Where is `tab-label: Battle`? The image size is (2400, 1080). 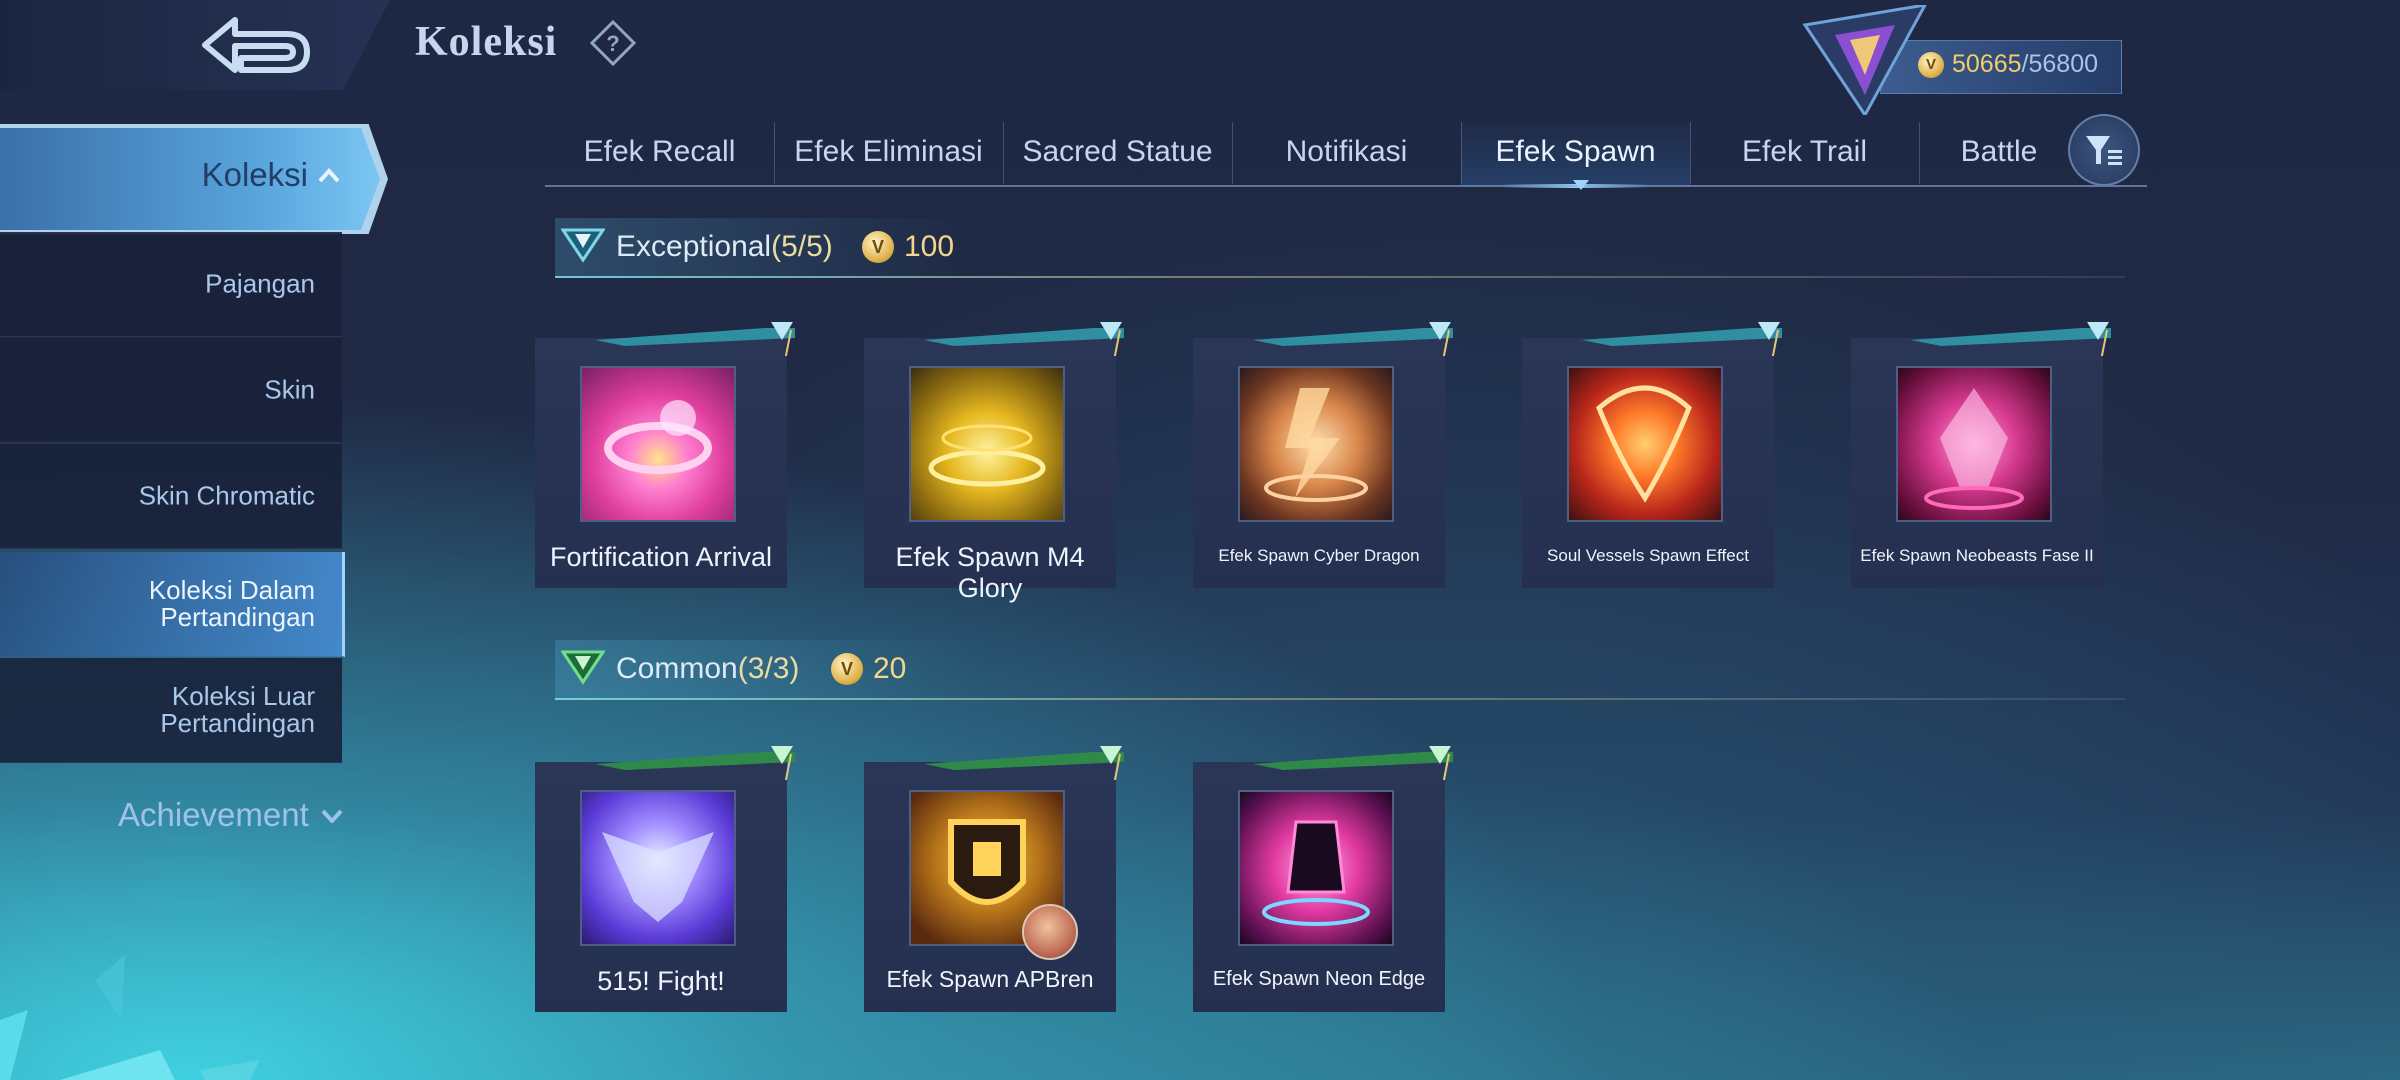
tab-label: Battle is located at coordinates (1999, 151).